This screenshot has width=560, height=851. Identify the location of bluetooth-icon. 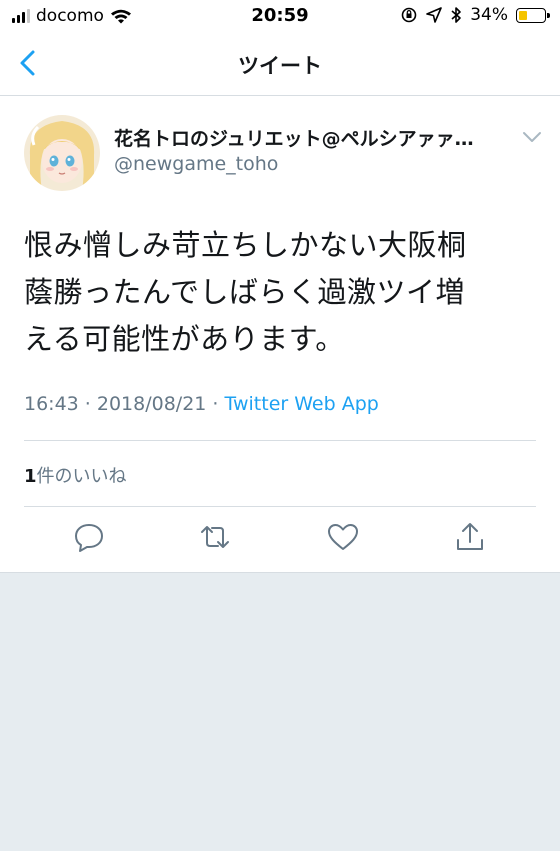
(456, 15).